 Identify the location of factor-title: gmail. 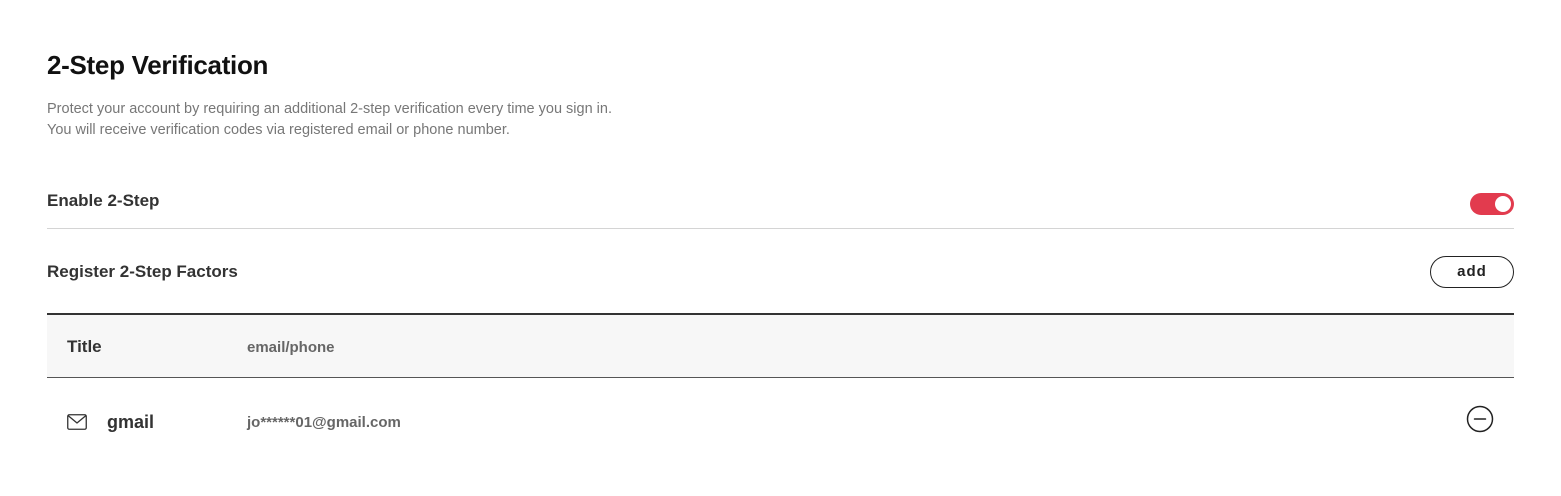
(131, 422).